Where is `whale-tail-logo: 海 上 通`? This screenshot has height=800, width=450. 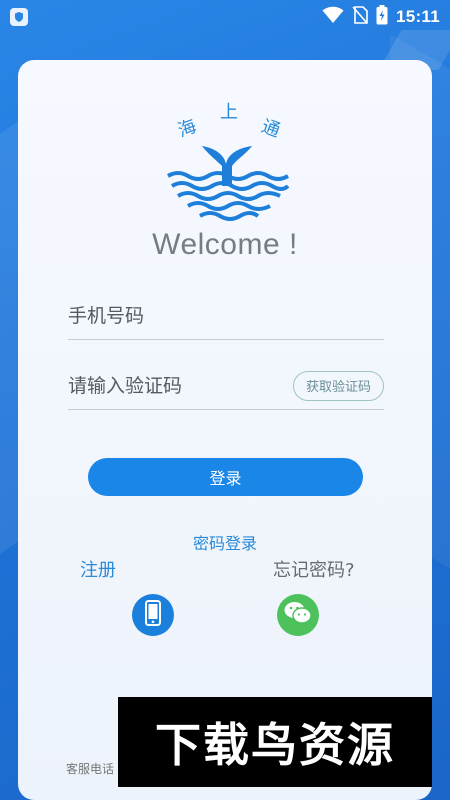
whale-tail-logo: 海 上 通 is located at coordinates (229, 157).